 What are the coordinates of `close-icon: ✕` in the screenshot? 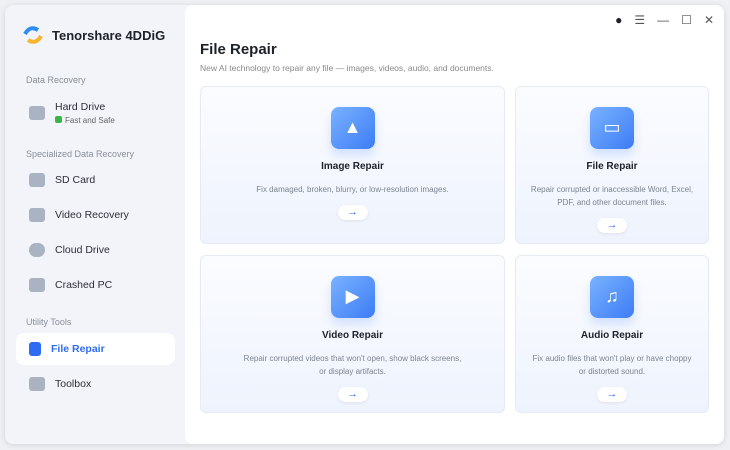 It's located at (709, 20).